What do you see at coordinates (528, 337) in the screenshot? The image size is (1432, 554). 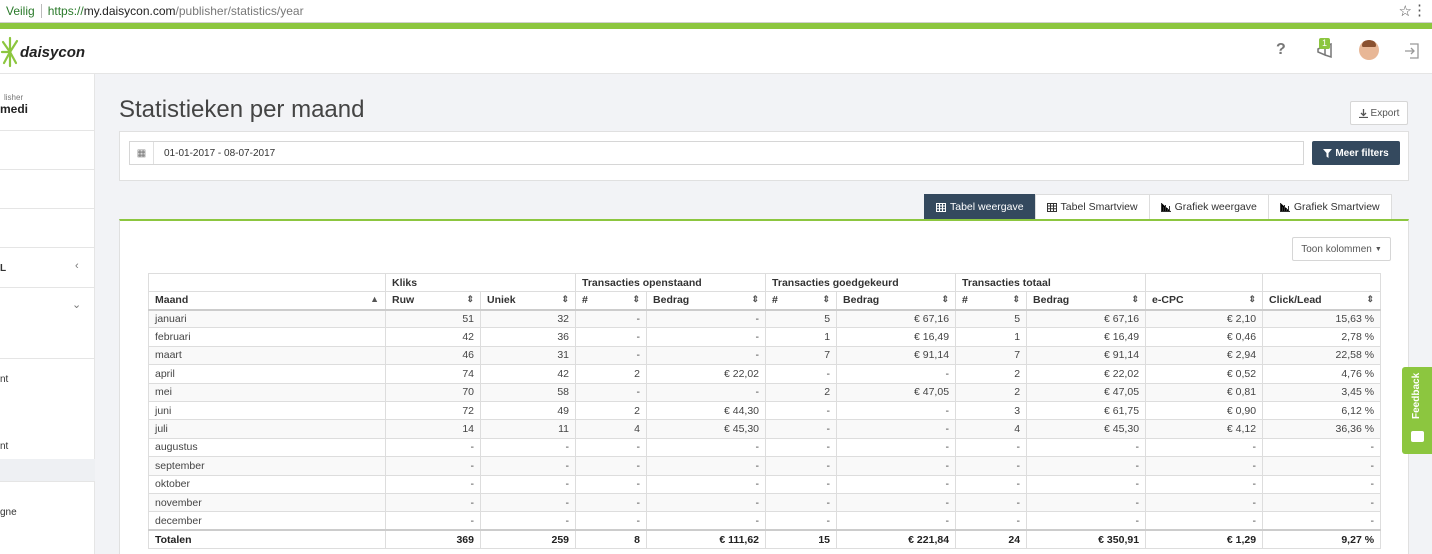 I see `value-cell: 36` at bounding box center [528, 337].